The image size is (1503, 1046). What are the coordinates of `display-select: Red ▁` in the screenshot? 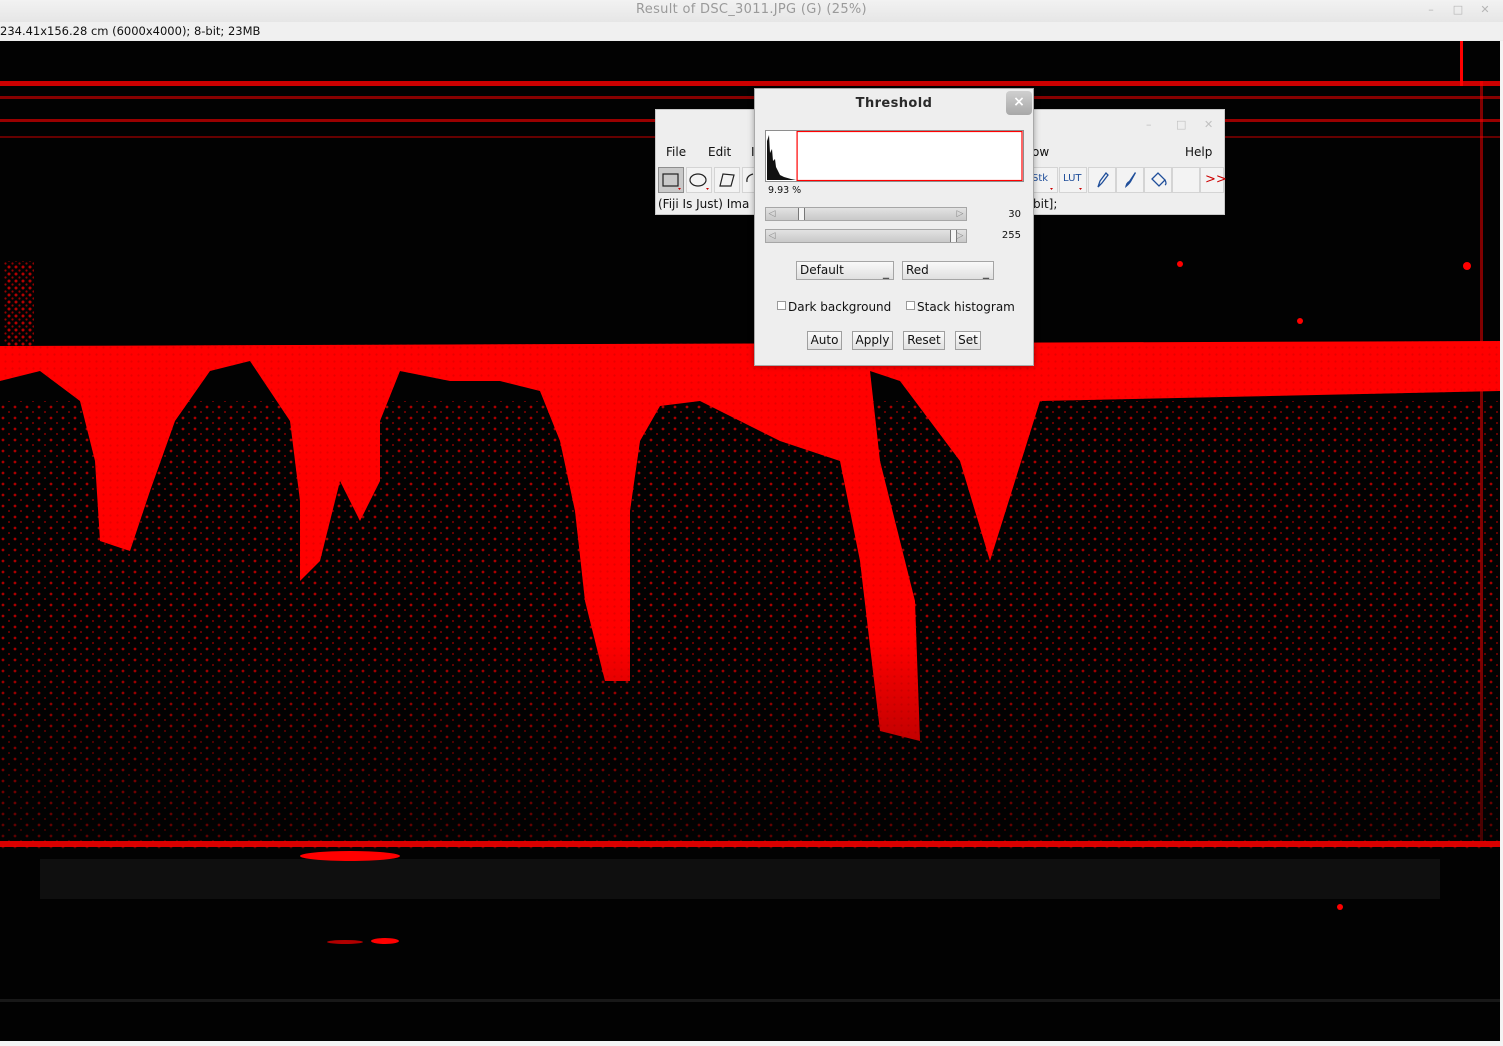 It's located at (948, 270).